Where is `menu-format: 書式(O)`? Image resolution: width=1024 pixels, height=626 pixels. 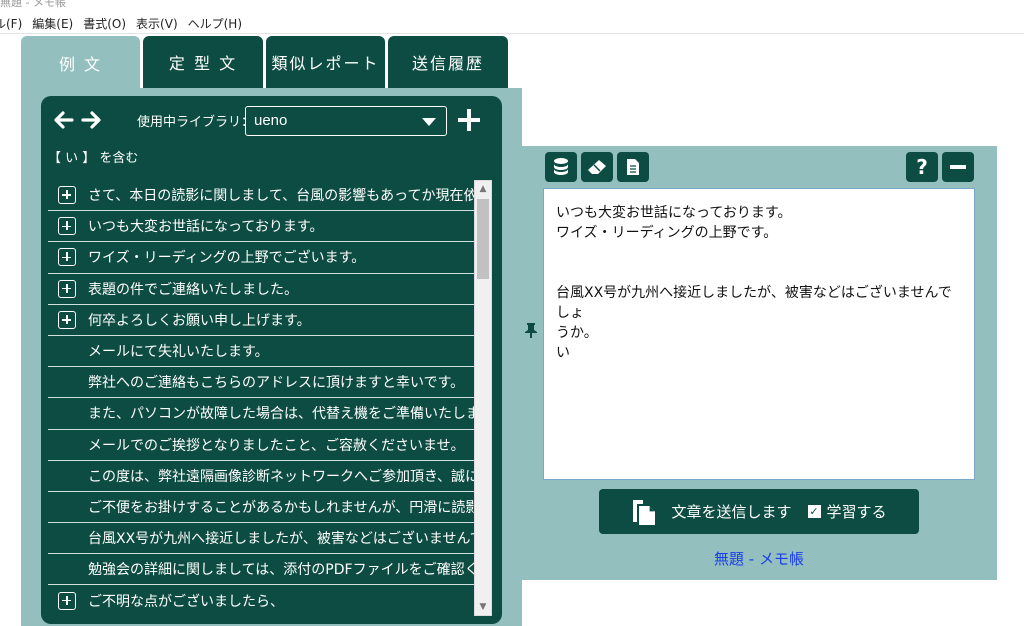 menu-format: 書式(O) is located at coordinates (104, 23).